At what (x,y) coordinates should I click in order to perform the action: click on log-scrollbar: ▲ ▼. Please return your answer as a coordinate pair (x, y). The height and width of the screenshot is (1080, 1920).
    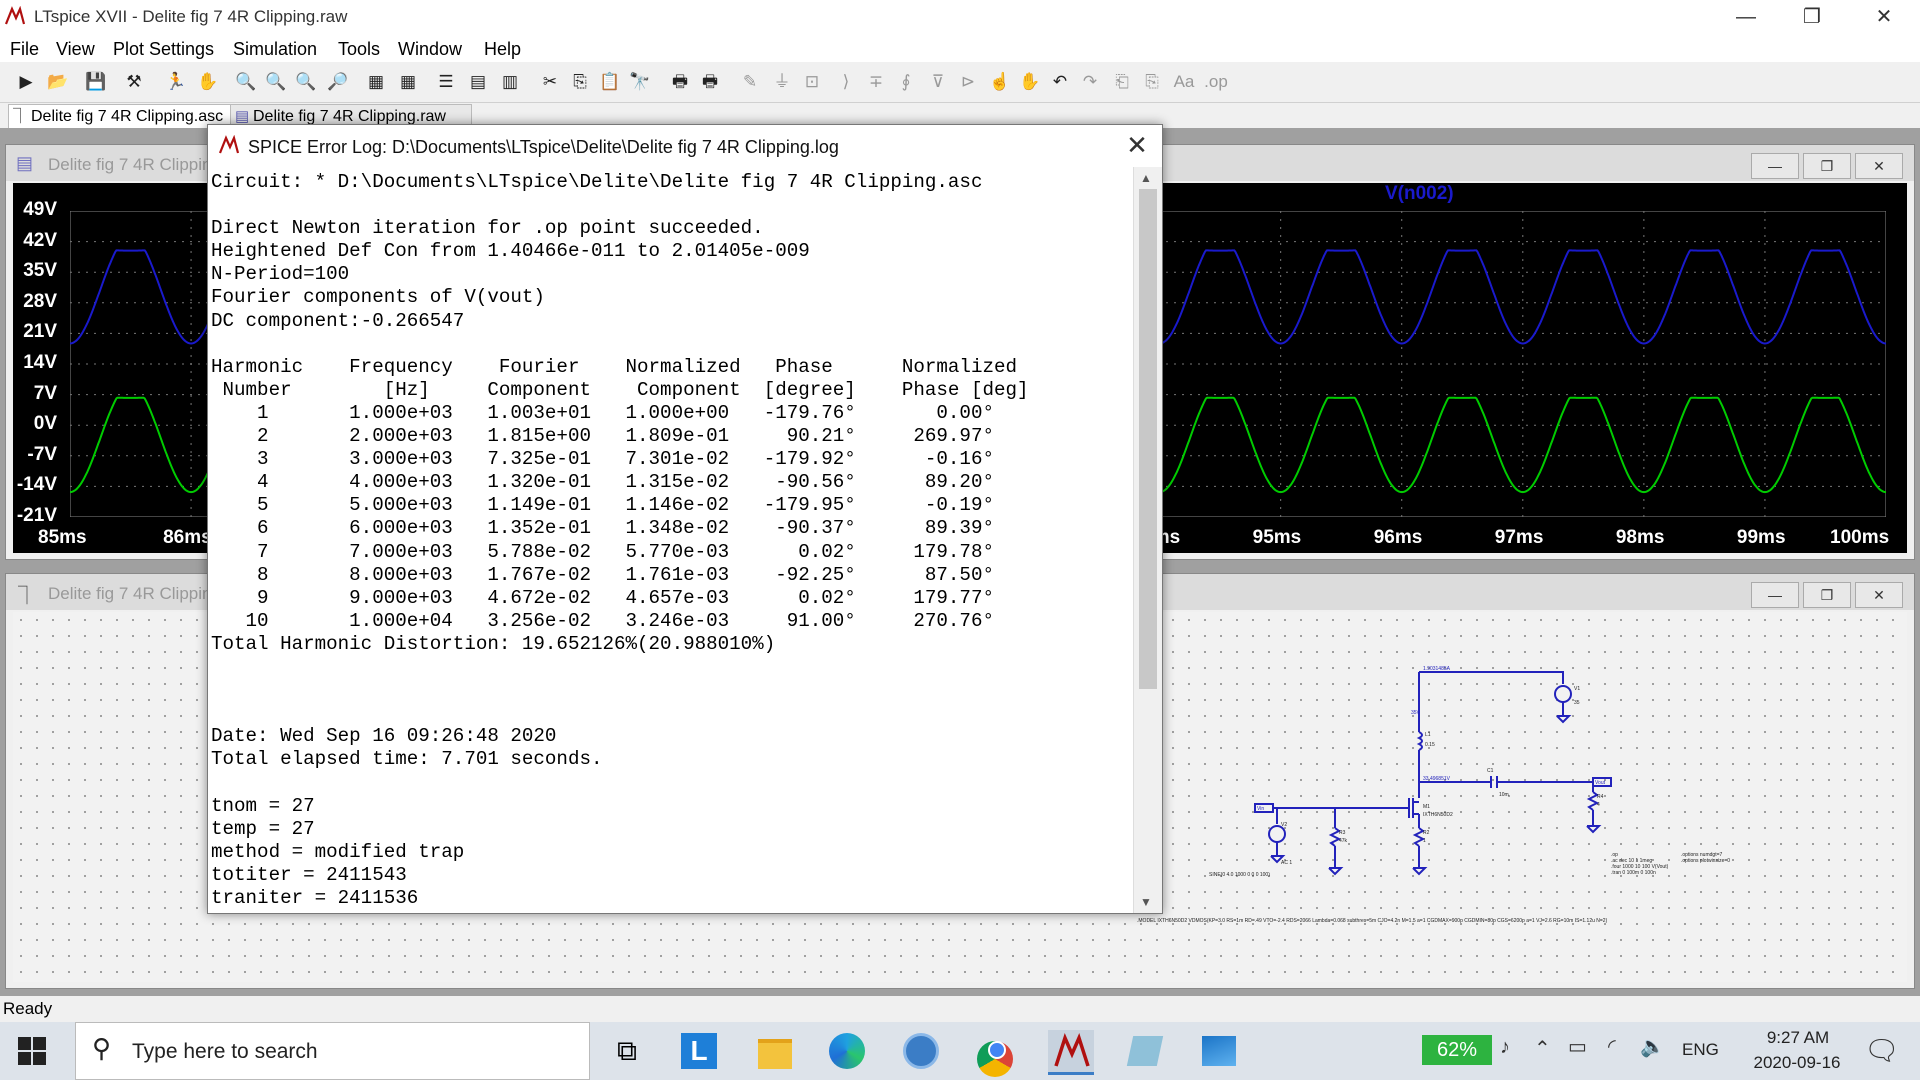
    Looking at the image, I should click on (1147, 540).